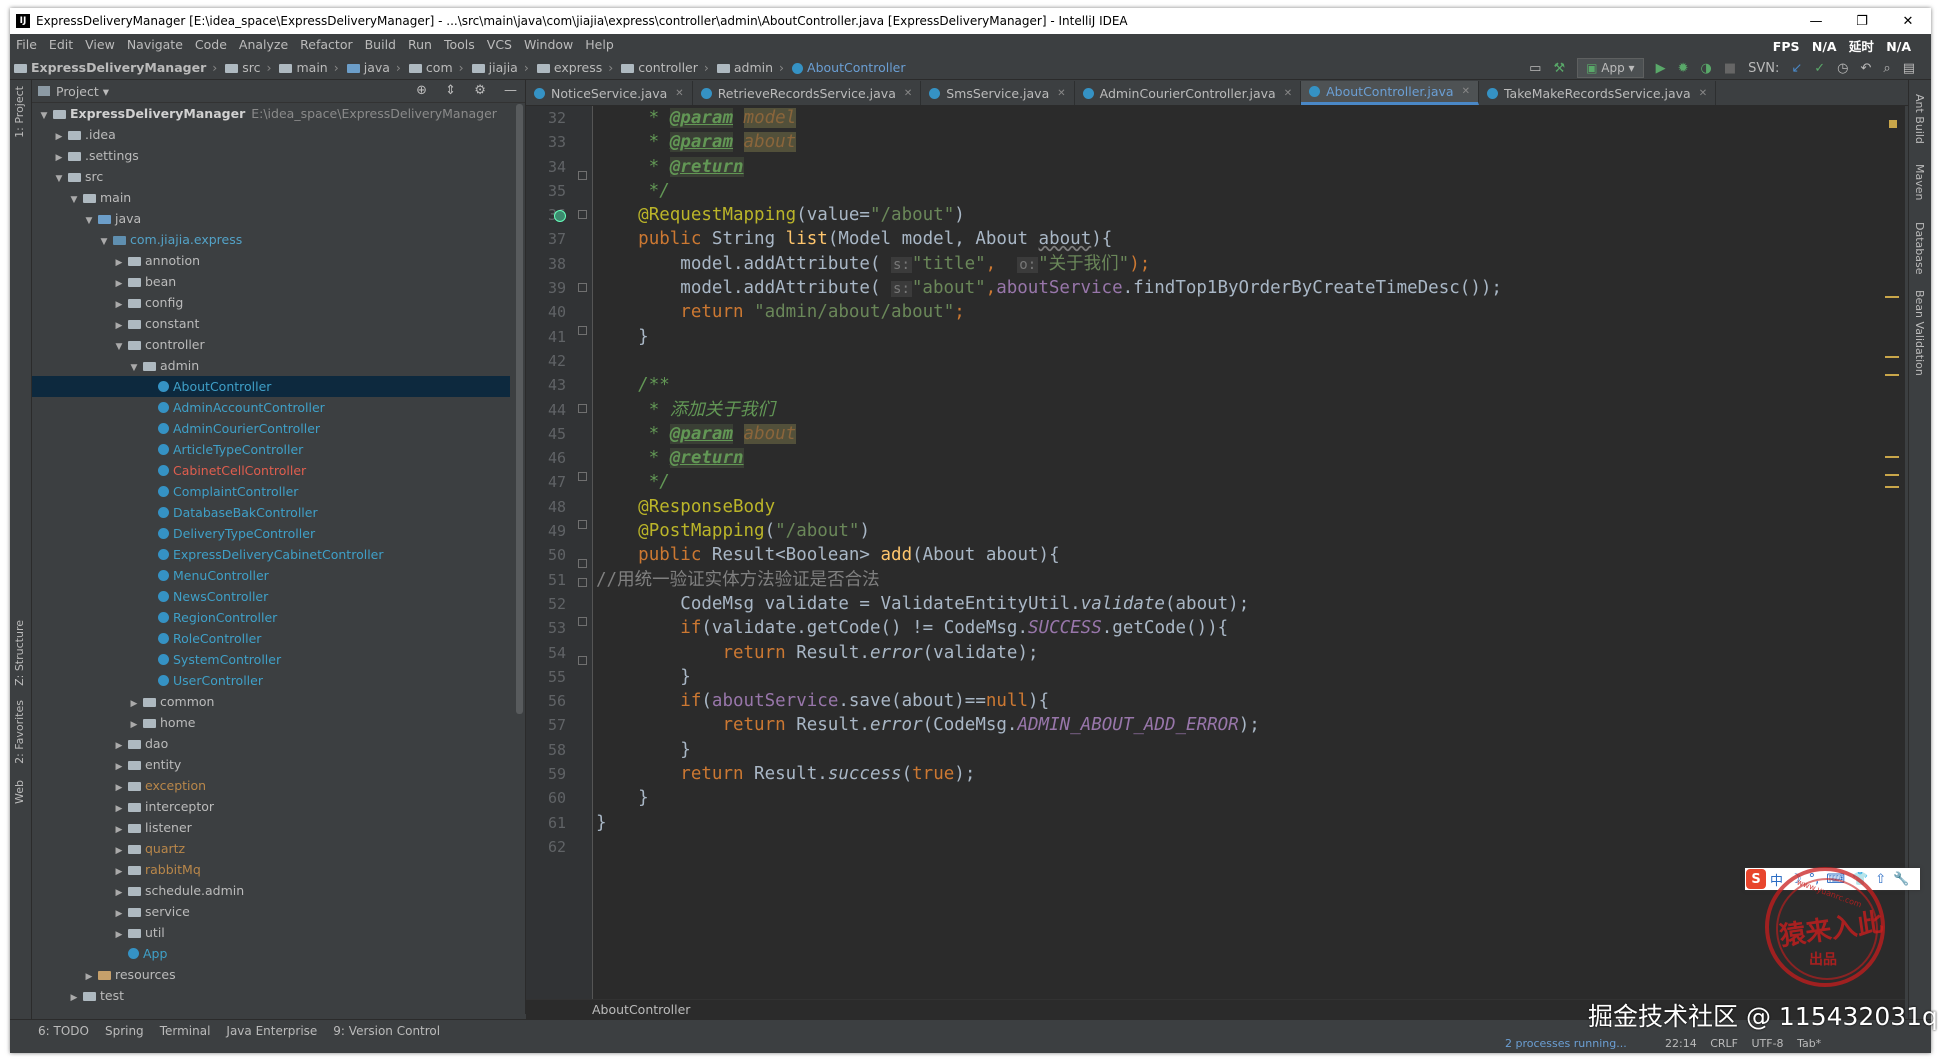 This screenshot has width=1941, height=1061. I want to click on line-separator: CRLF, so click(1724, 1043).